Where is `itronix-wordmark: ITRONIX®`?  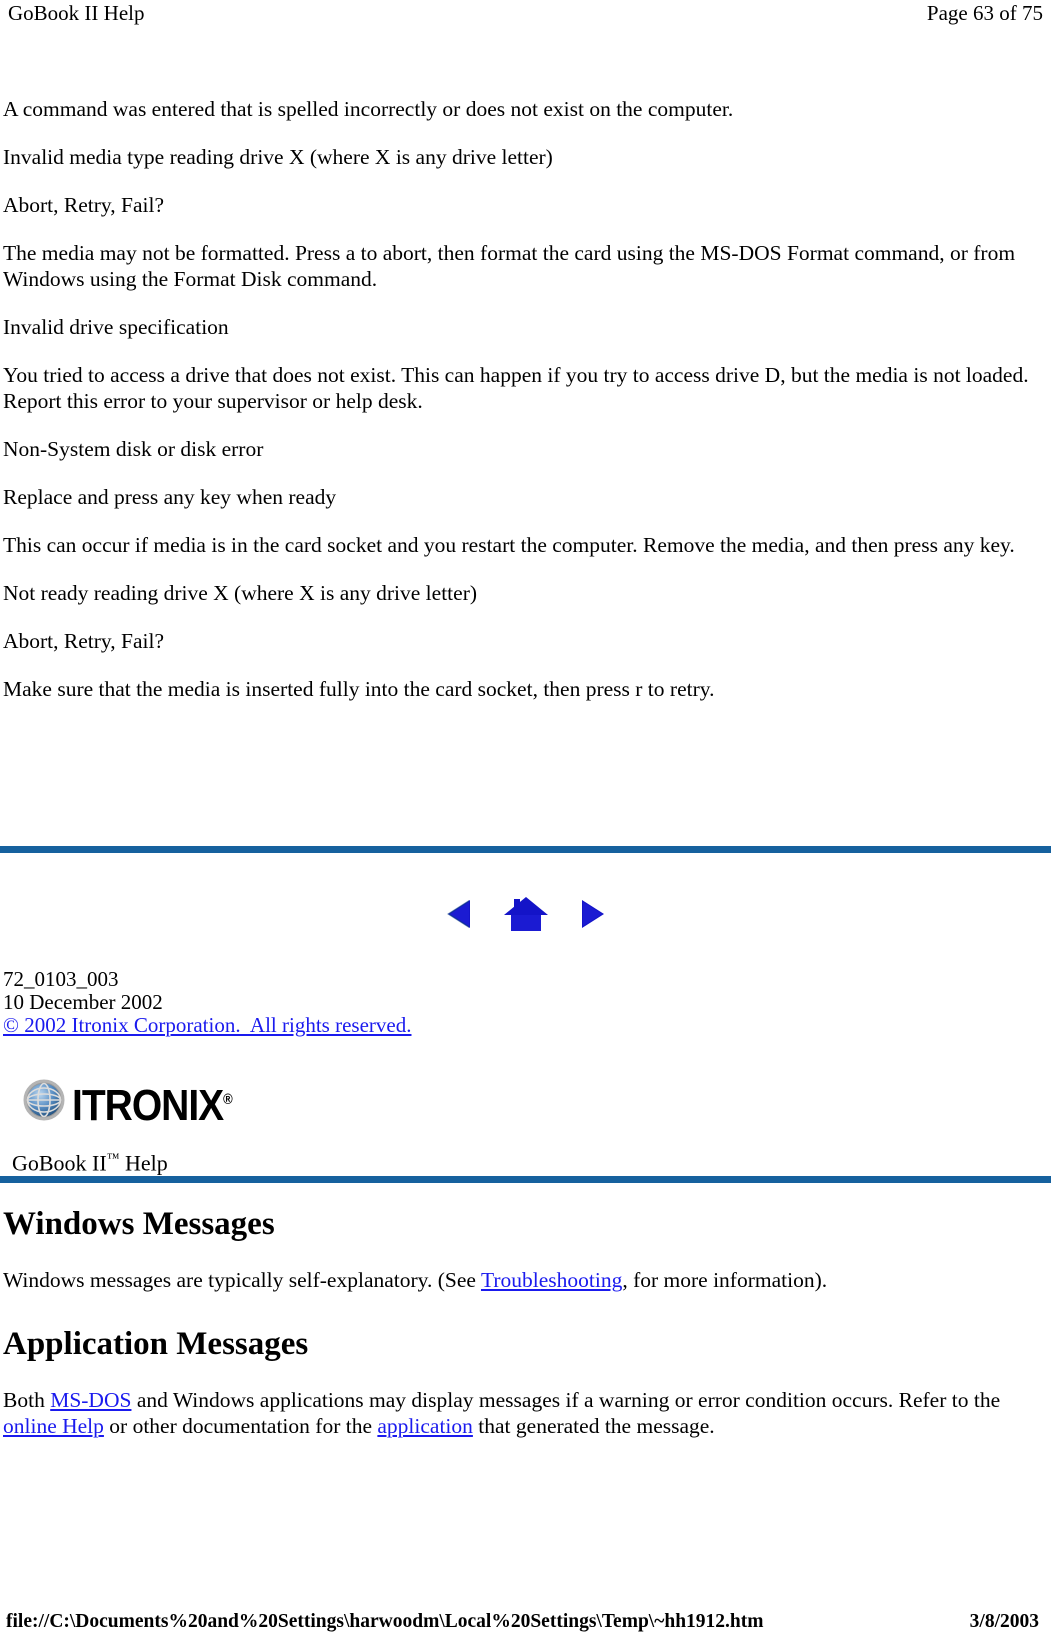
itronix-wordmark: ITRONIX® is located at coordinates (152, 1105).